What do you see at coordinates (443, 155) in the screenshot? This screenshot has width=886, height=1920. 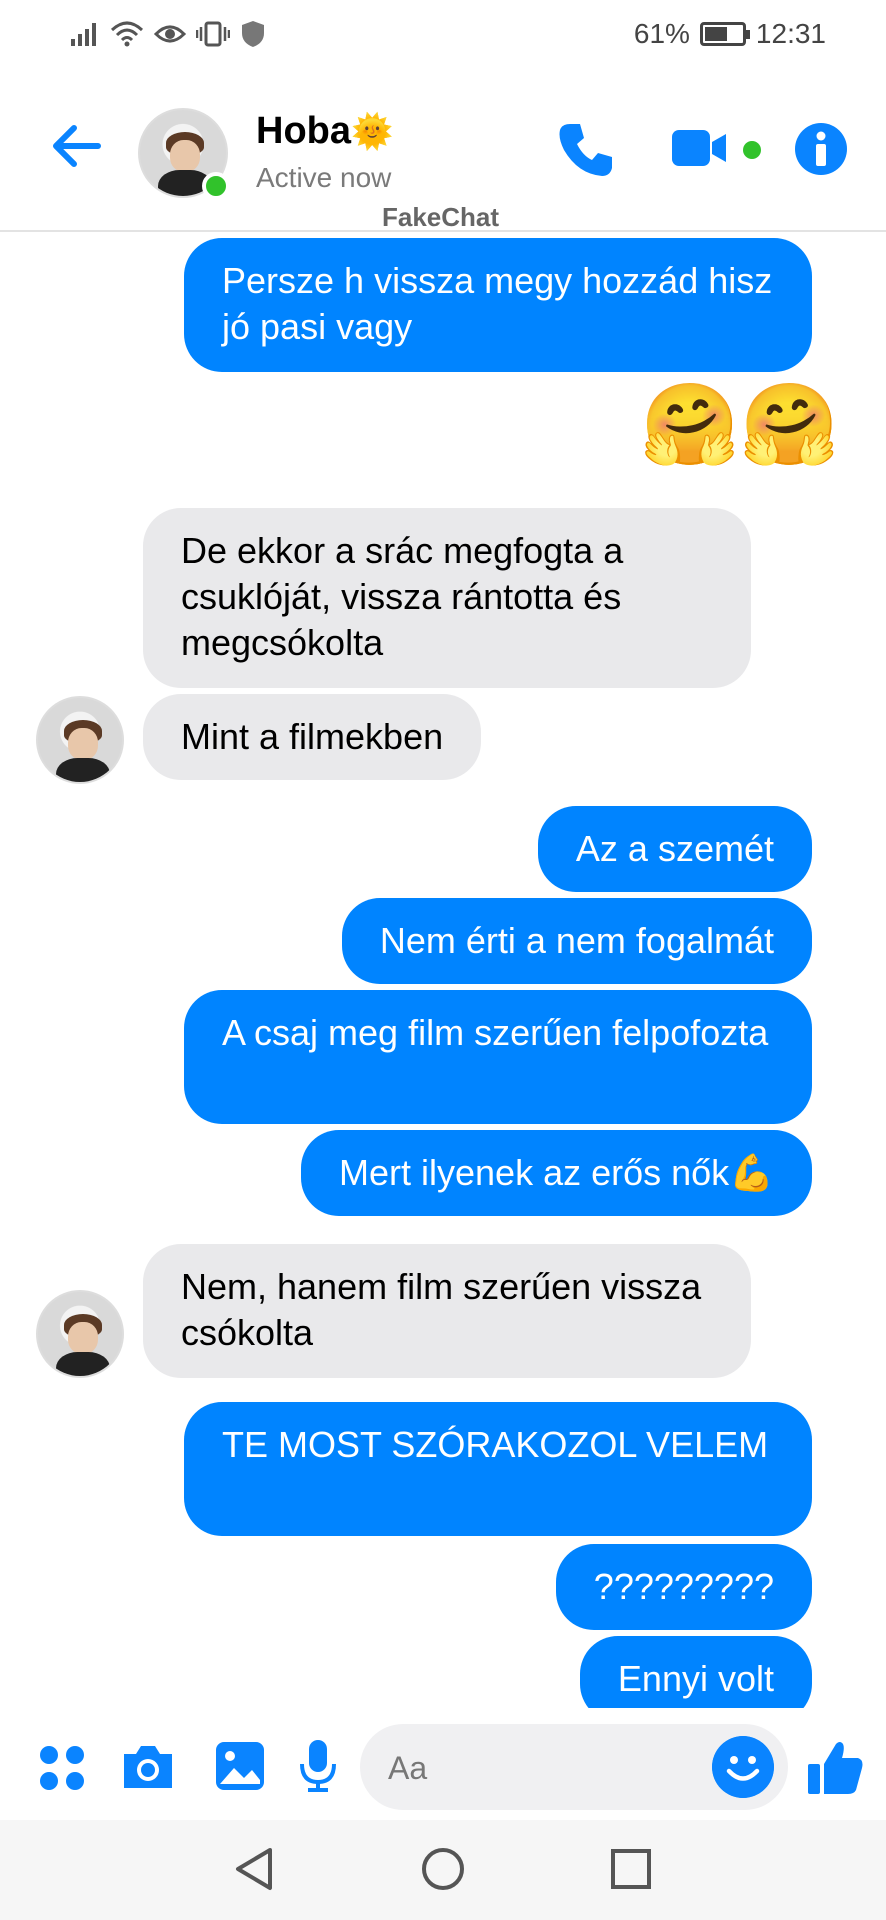 I see `chat-header: Hoba🌞 Active now FakeChat` at bounding box center [443, 155].